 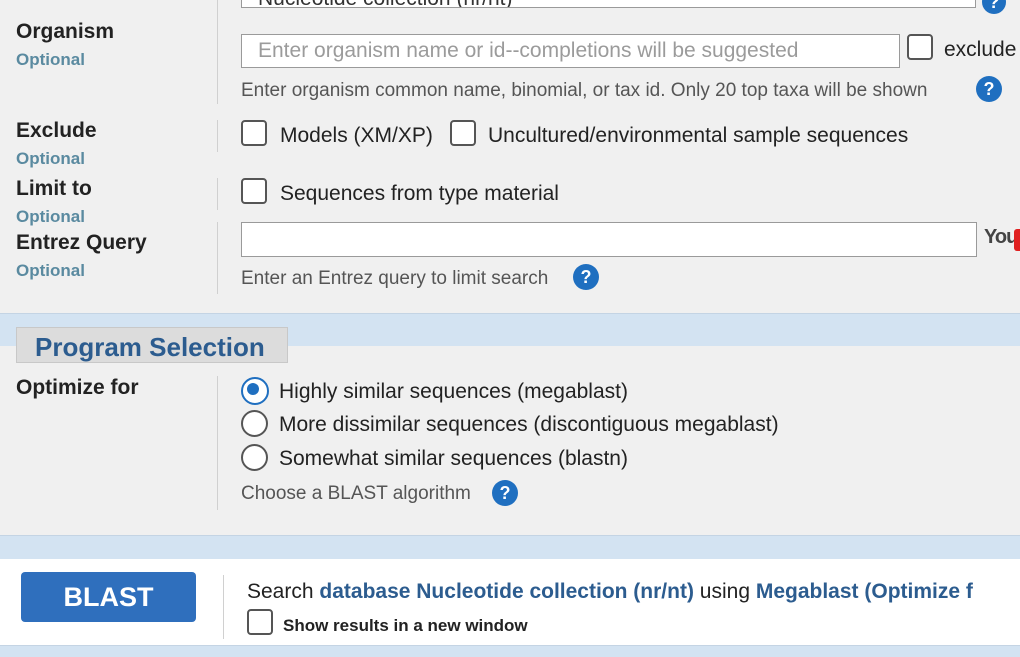 I want to click on youtube-link: You, so click(x=1001, y=237).